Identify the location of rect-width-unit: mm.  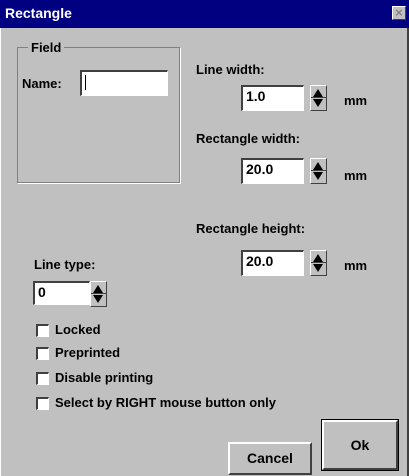
(356, 175).